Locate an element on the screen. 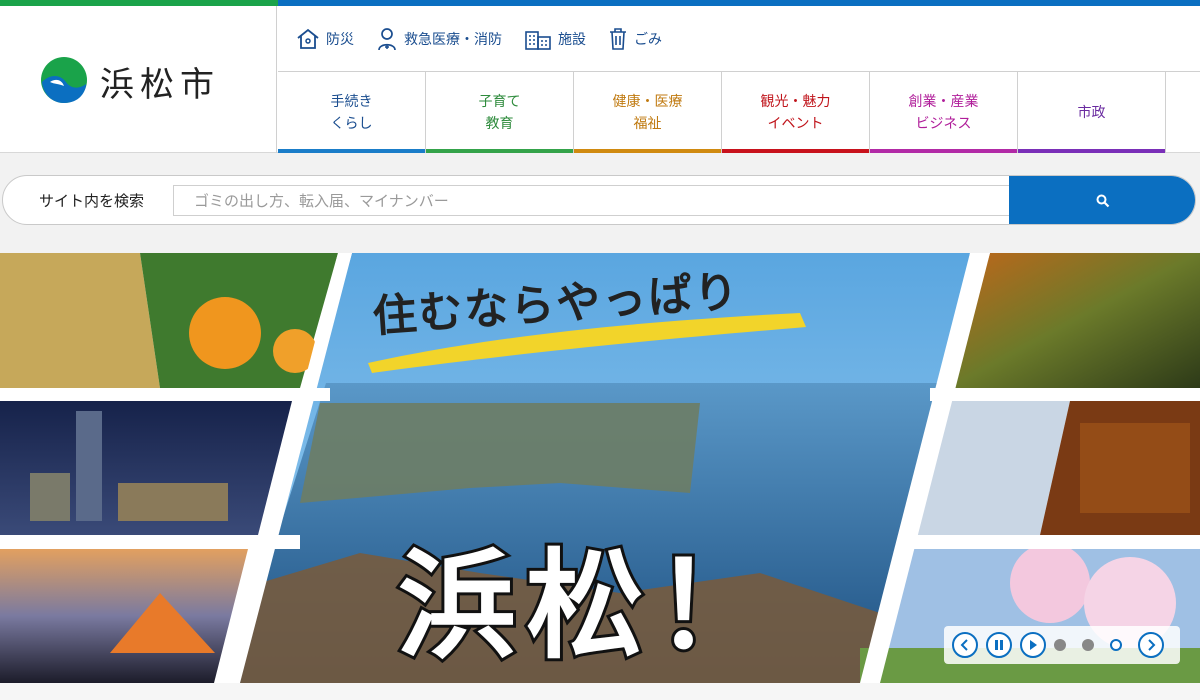 This screenshot has height=700, width=1200. utility-nav: 防災 救急医療・消防 施設 ごみ is located at coordinates (739, 39).